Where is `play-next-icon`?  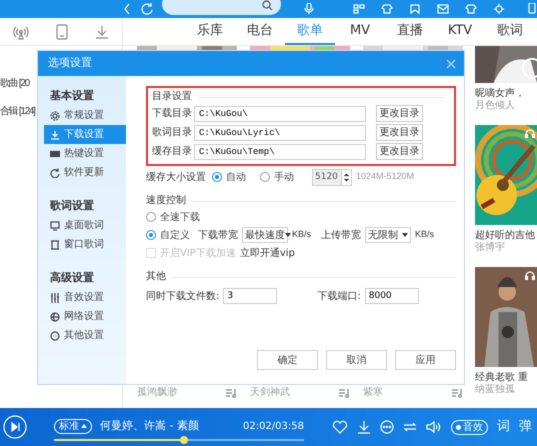
play-next-icon is located at coordinates (15, 427).